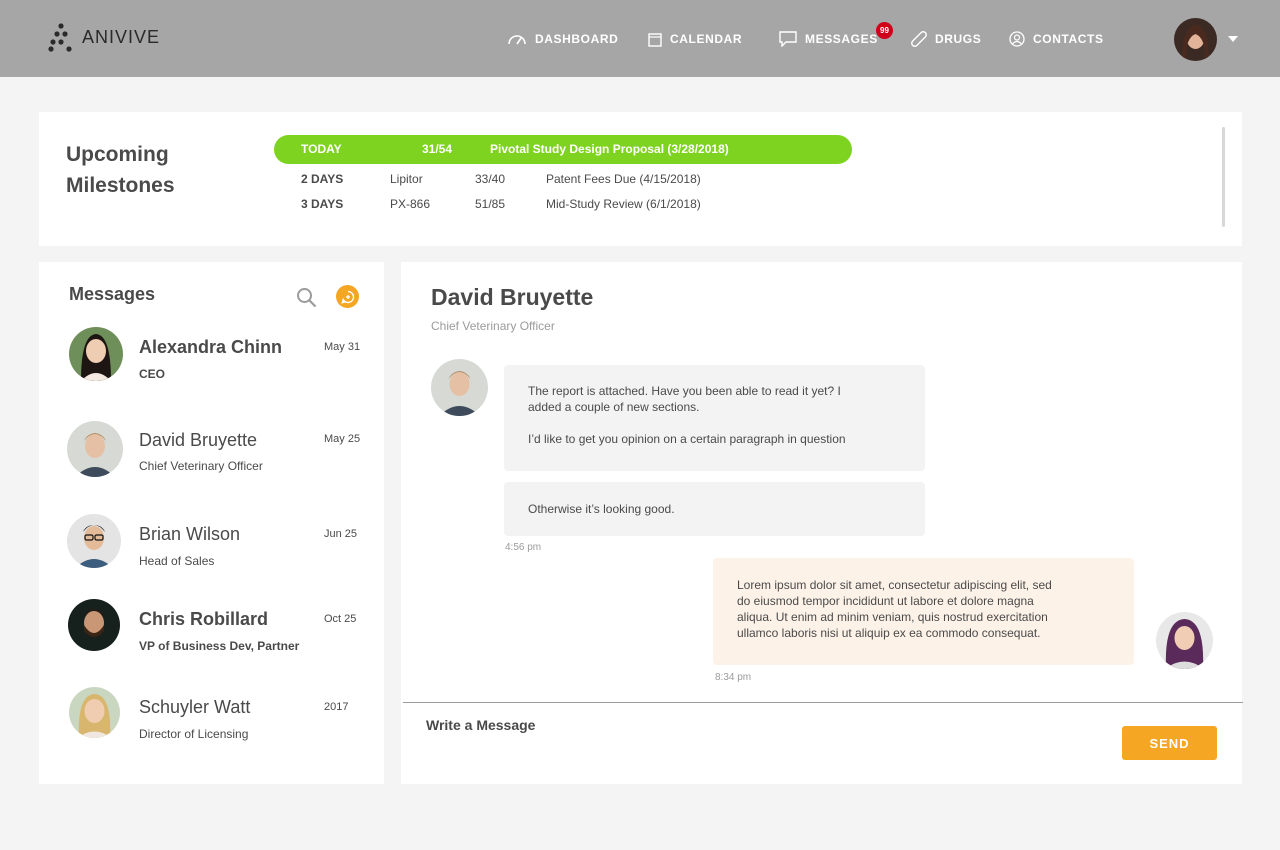 The image size is (1280, 850). Describe the element at coordinates (198, 440) in the screenshot. I see `contact-name: David Bruyette` at that location.